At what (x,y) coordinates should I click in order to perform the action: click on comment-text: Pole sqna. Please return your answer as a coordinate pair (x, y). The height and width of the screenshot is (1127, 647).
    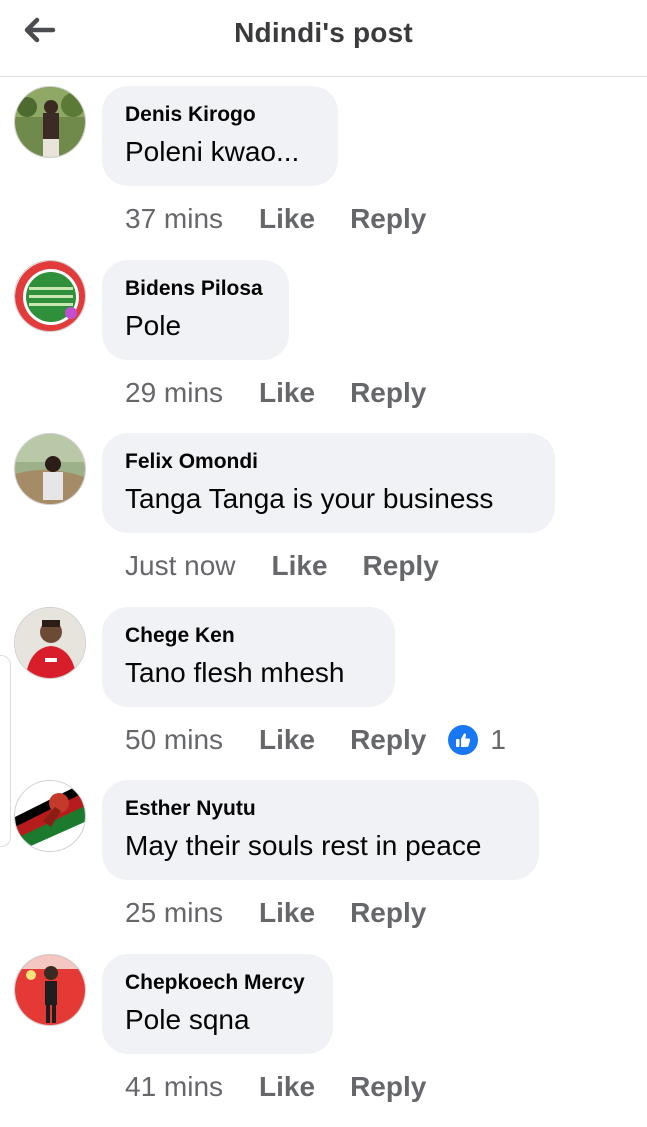
    Looking at the image, I should click on (187, 1020).